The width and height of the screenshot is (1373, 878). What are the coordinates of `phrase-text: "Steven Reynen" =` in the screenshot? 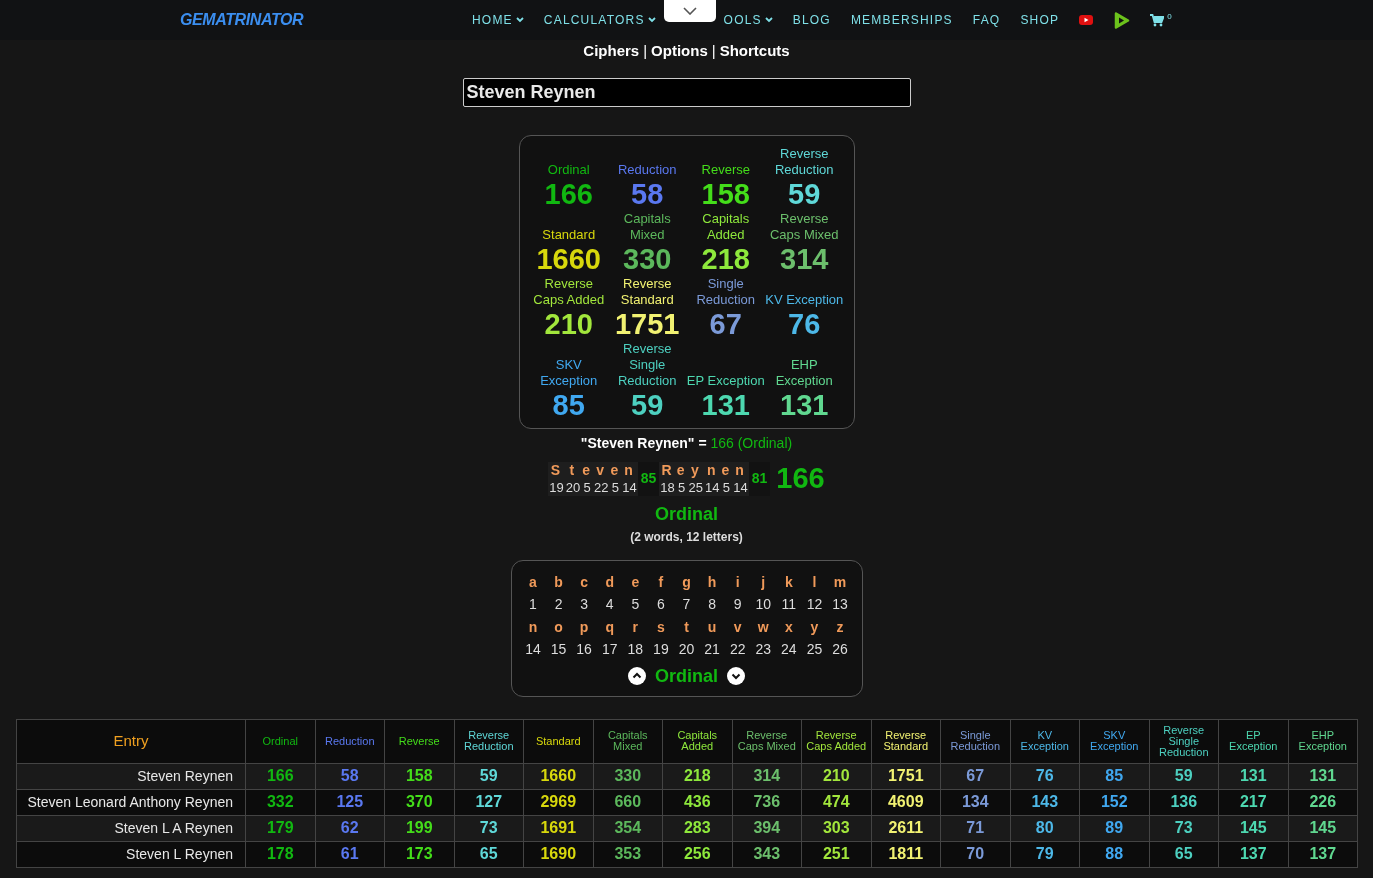 It's located at (644, 443).